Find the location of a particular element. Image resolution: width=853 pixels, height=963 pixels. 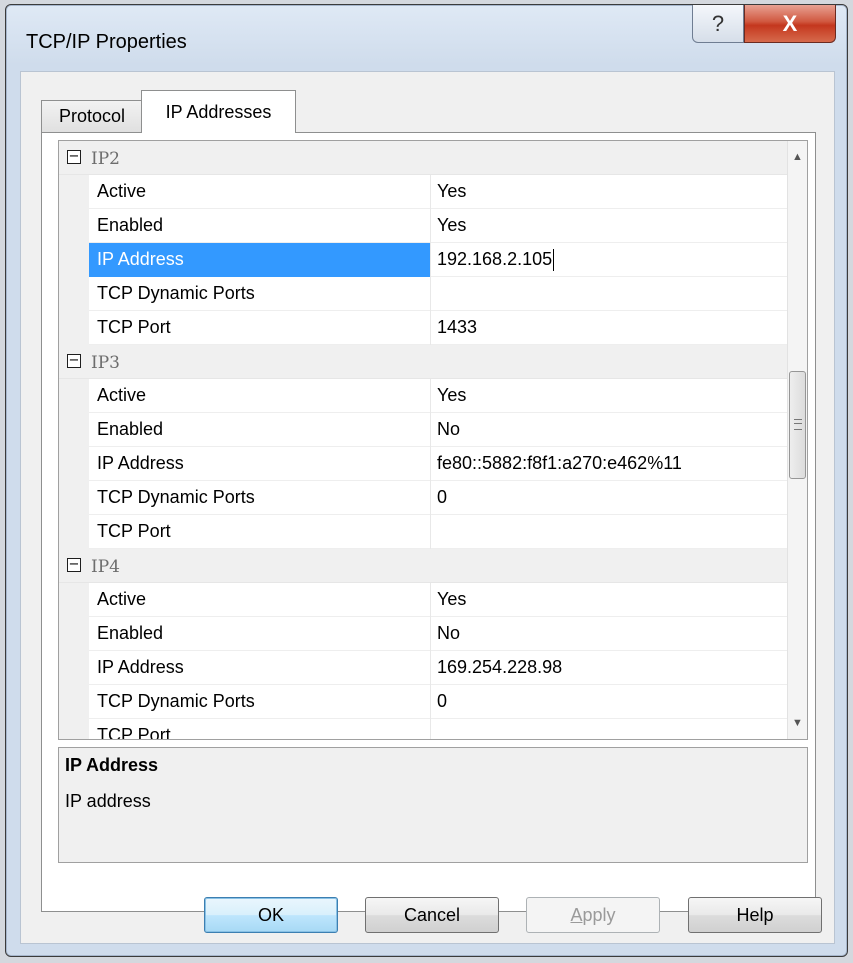

property-value: fe80::5882:f8f1:a270:e462%11 is located at coordinates (610, 464).